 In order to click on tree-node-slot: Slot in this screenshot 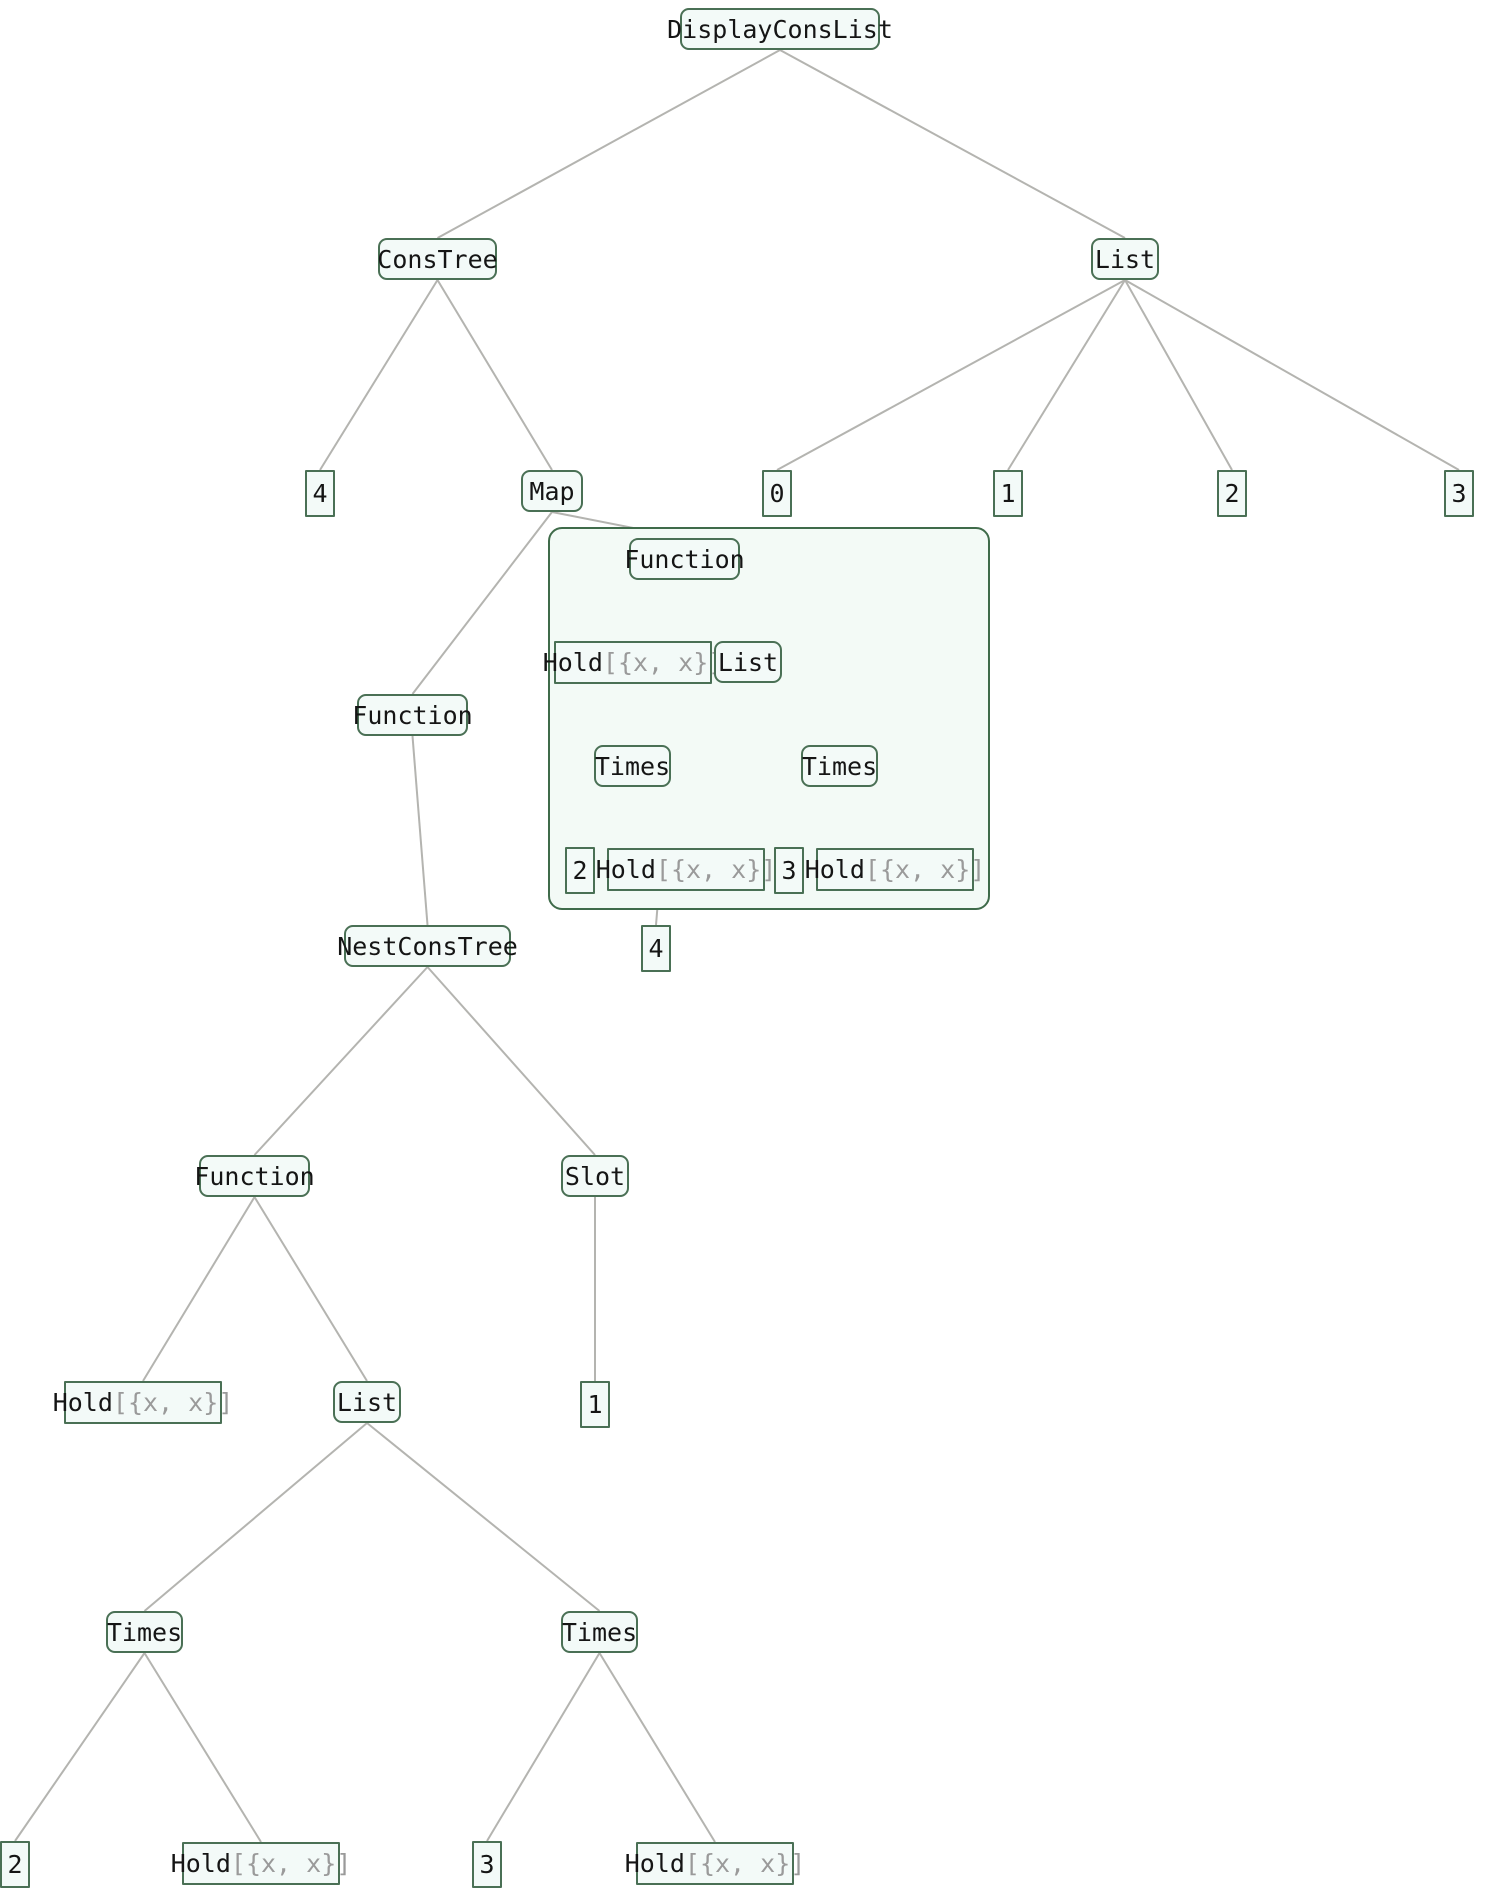, I will do `click(595, 1176)`.